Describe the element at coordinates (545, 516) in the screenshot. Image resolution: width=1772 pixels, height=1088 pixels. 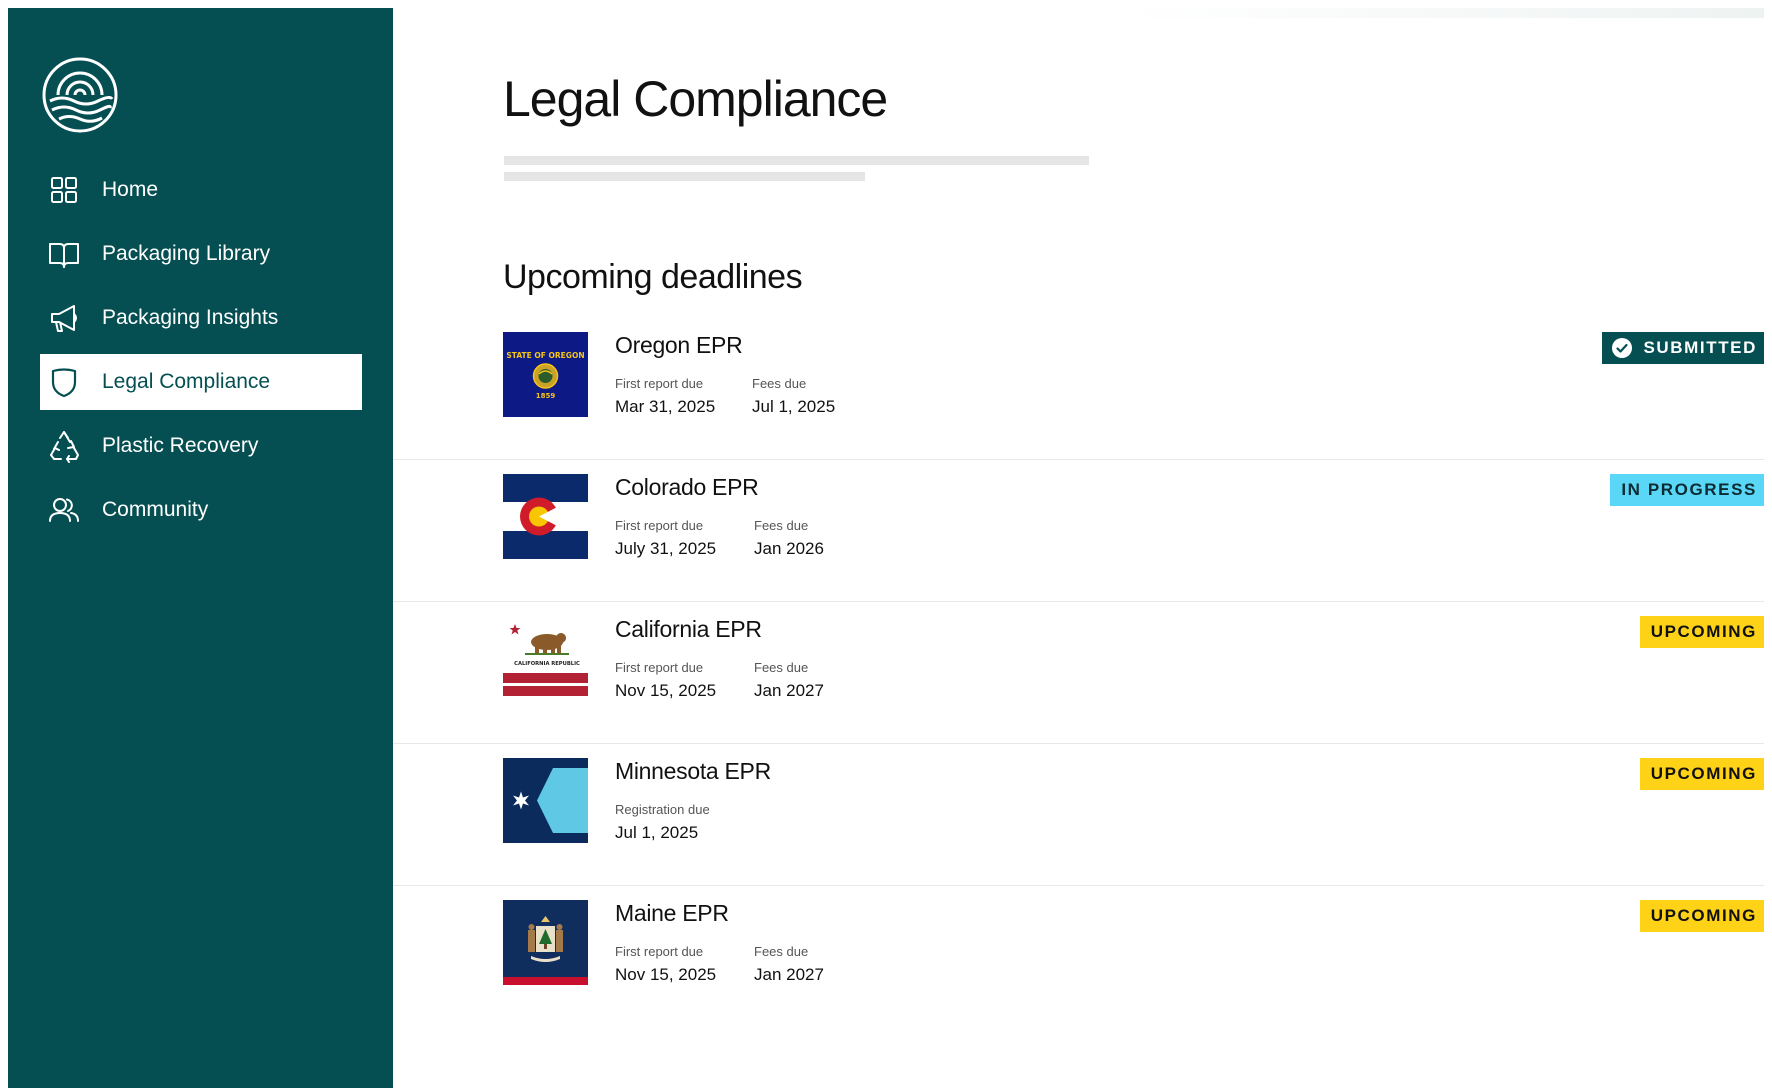
I see `colorado-flag-icon` at that location.